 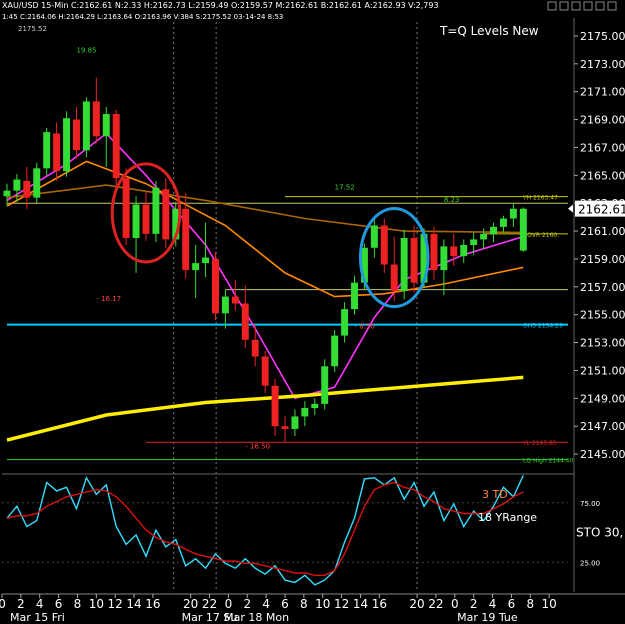 I want to click on period-high-label: 2175.52, so click(x=32, y=29).